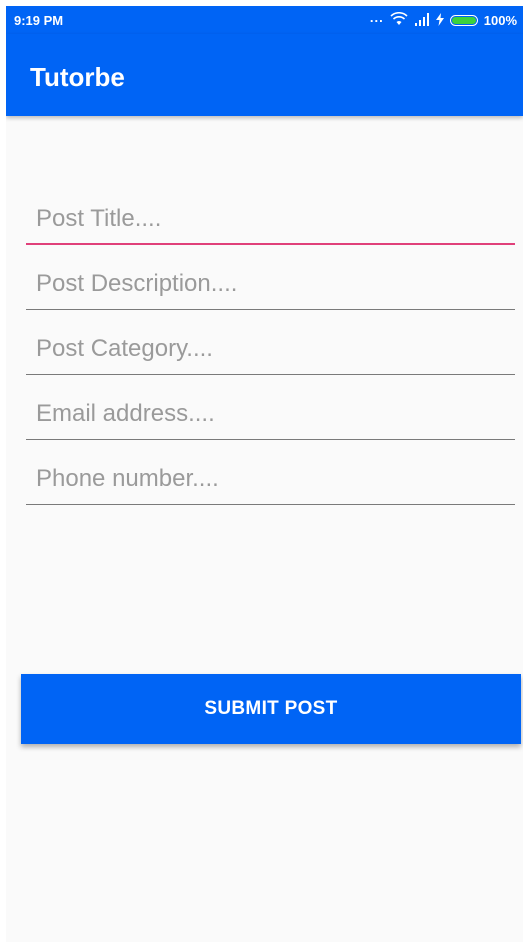 The height and width of the screenshot is (942, 529). Describe the element at coordinates (270, 414) in the screenshot. I see `email-address-input` at that location.